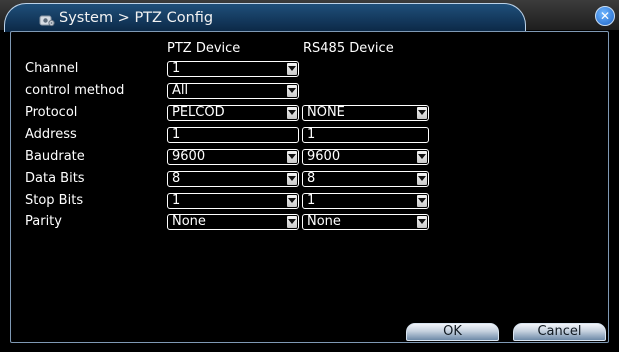 The width and height of the screenshot is (619, 352). I want to click on rs485-parity-value: None, so click(324, 221).